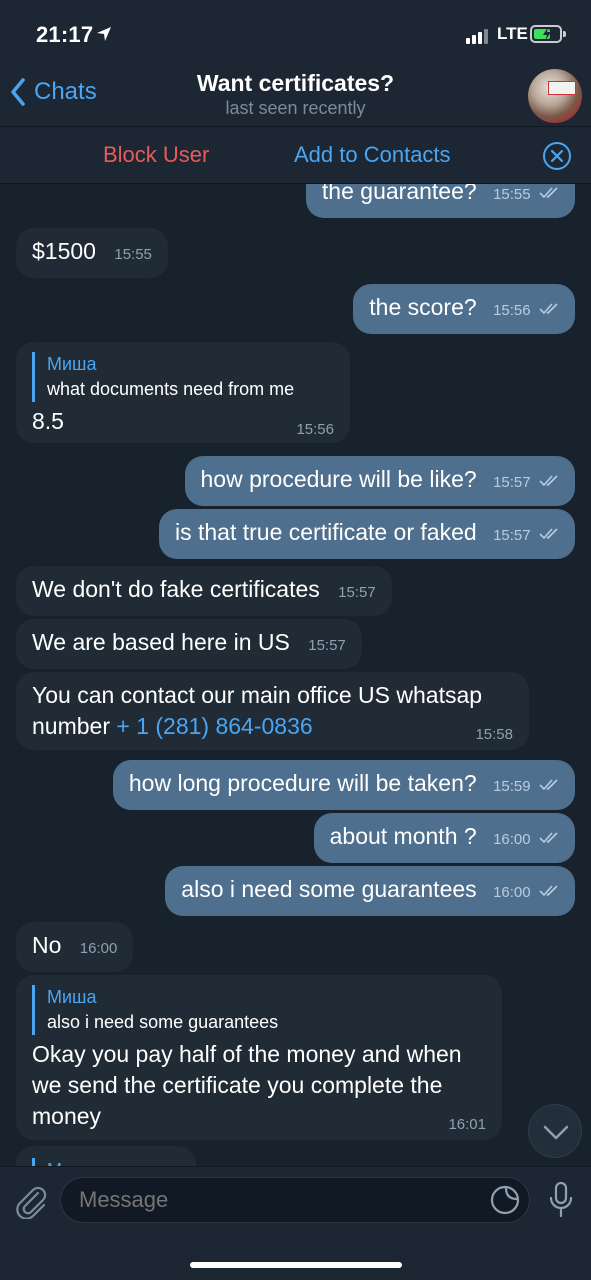 The width and height of the screenshot is (591, 1280). I want to click on signal-strength-icon, so click(479, 36).